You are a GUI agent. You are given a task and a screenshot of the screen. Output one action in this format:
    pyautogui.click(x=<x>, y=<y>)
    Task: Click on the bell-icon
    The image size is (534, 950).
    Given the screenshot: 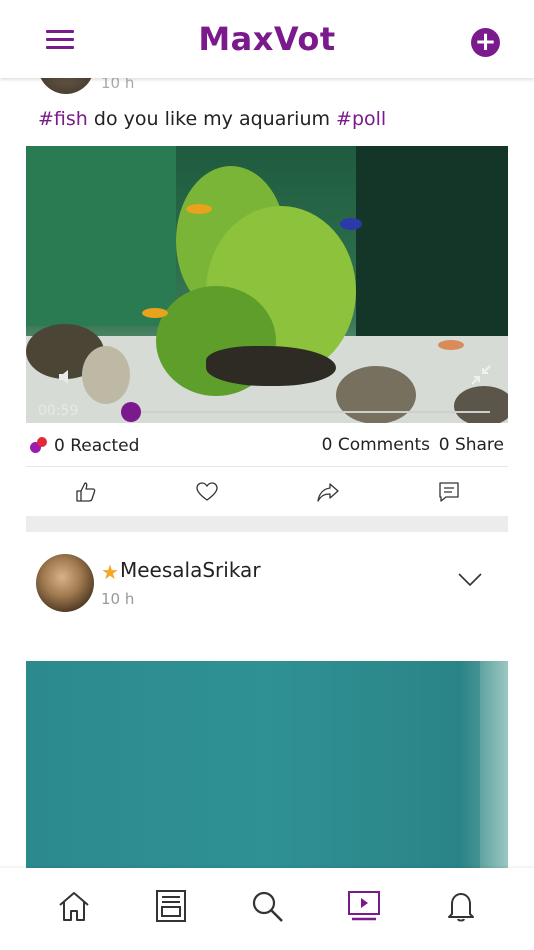 What is the action you would take?
    pyautogui.click(x=461, y=906)
    